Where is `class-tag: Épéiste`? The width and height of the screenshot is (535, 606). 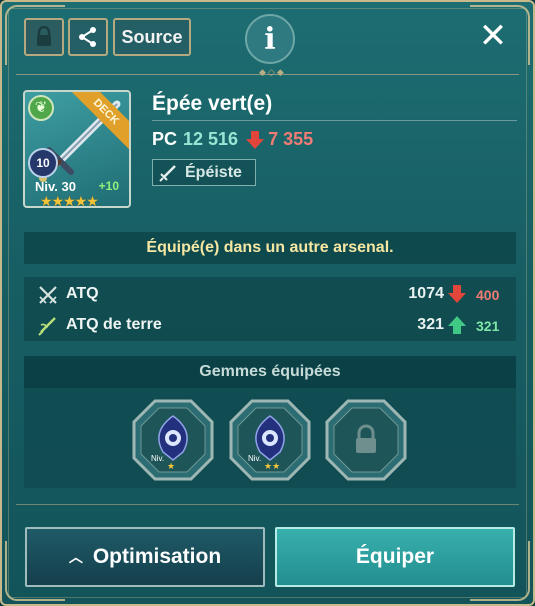
class-tag: Épéiste is located at coordinates (204, 172).